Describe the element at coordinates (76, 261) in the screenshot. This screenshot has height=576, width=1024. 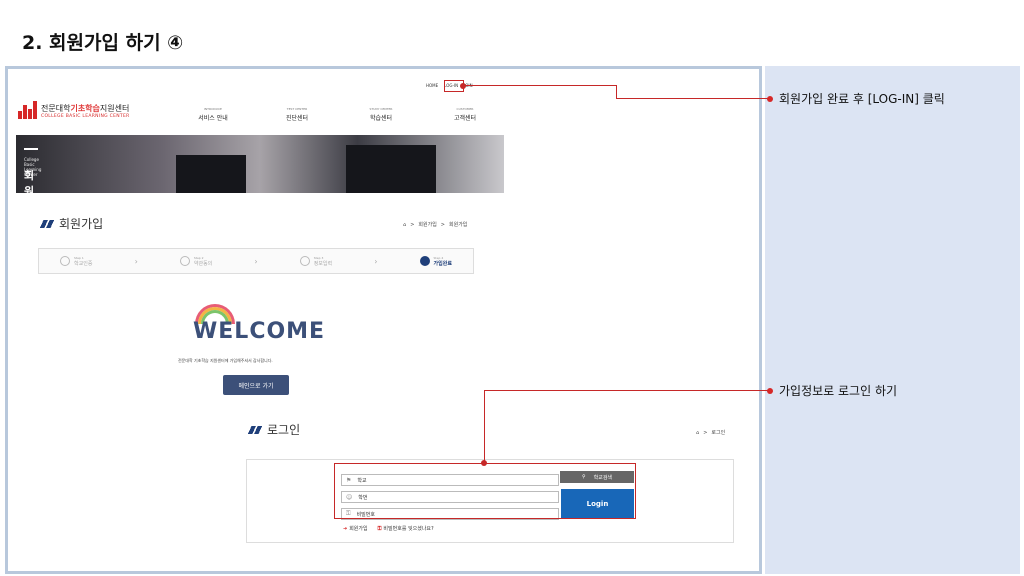
I see `step-1: Step 1 학교인증` at that location.